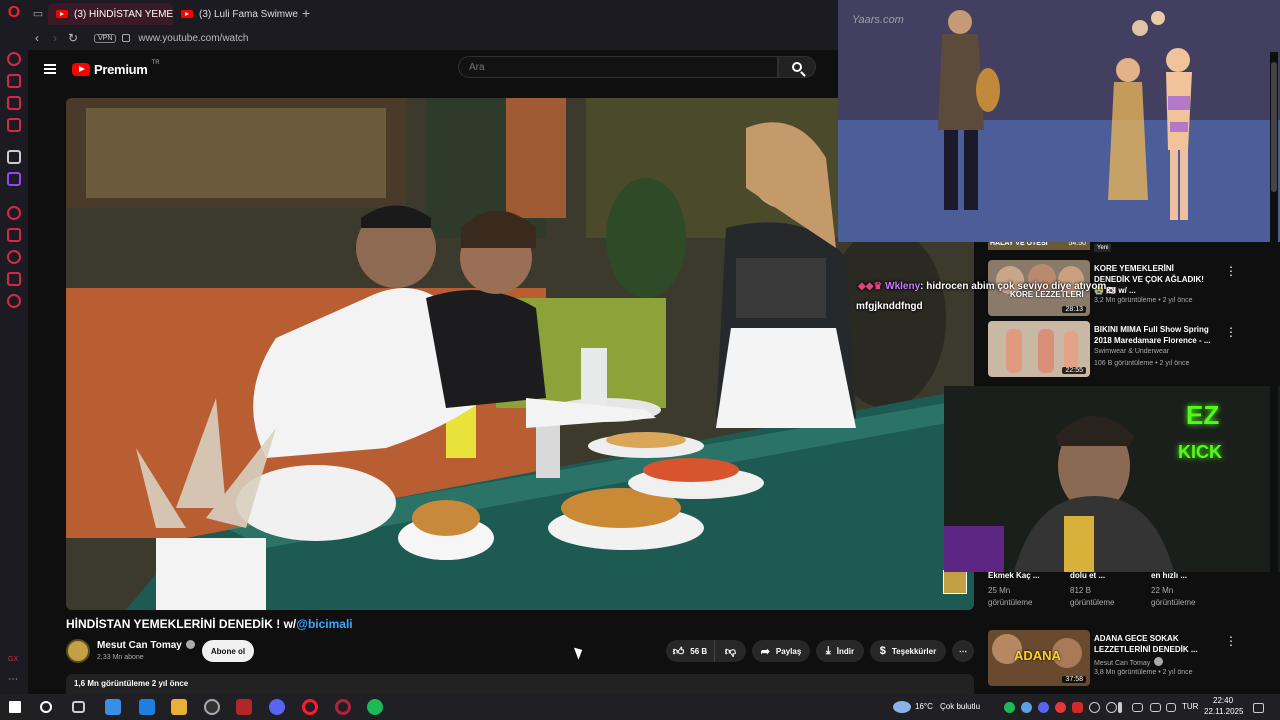 The image size is (1280, 720). What do you see at coordinates (1111, 707) in the screenshot?
I see `tray-settings-icon` at bounding box center [1111, 707].